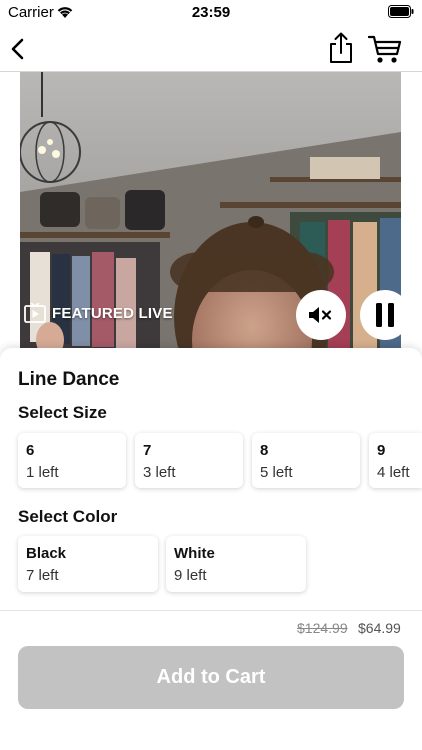  Describe the element at coordinates (147, 450) in the screenshot. I see `size-name: 7` at that location.